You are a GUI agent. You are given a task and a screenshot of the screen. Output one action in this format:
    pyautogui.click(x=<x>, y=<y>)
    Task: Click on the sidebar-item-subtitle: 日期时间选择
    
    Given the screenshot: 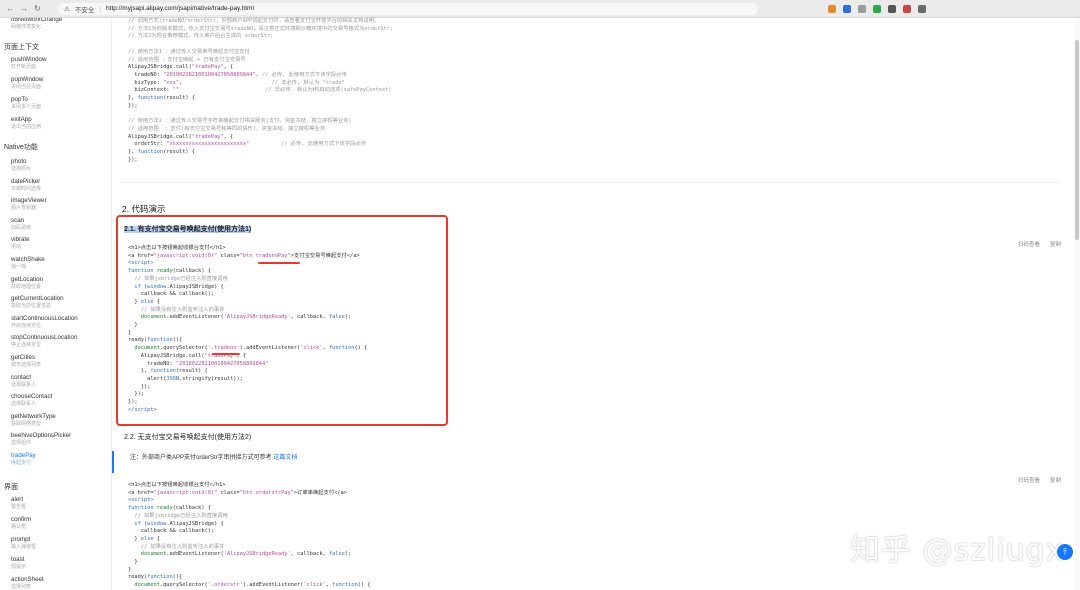 What is the action you would take?
    pyautogui.click(x=26, y=188)
    